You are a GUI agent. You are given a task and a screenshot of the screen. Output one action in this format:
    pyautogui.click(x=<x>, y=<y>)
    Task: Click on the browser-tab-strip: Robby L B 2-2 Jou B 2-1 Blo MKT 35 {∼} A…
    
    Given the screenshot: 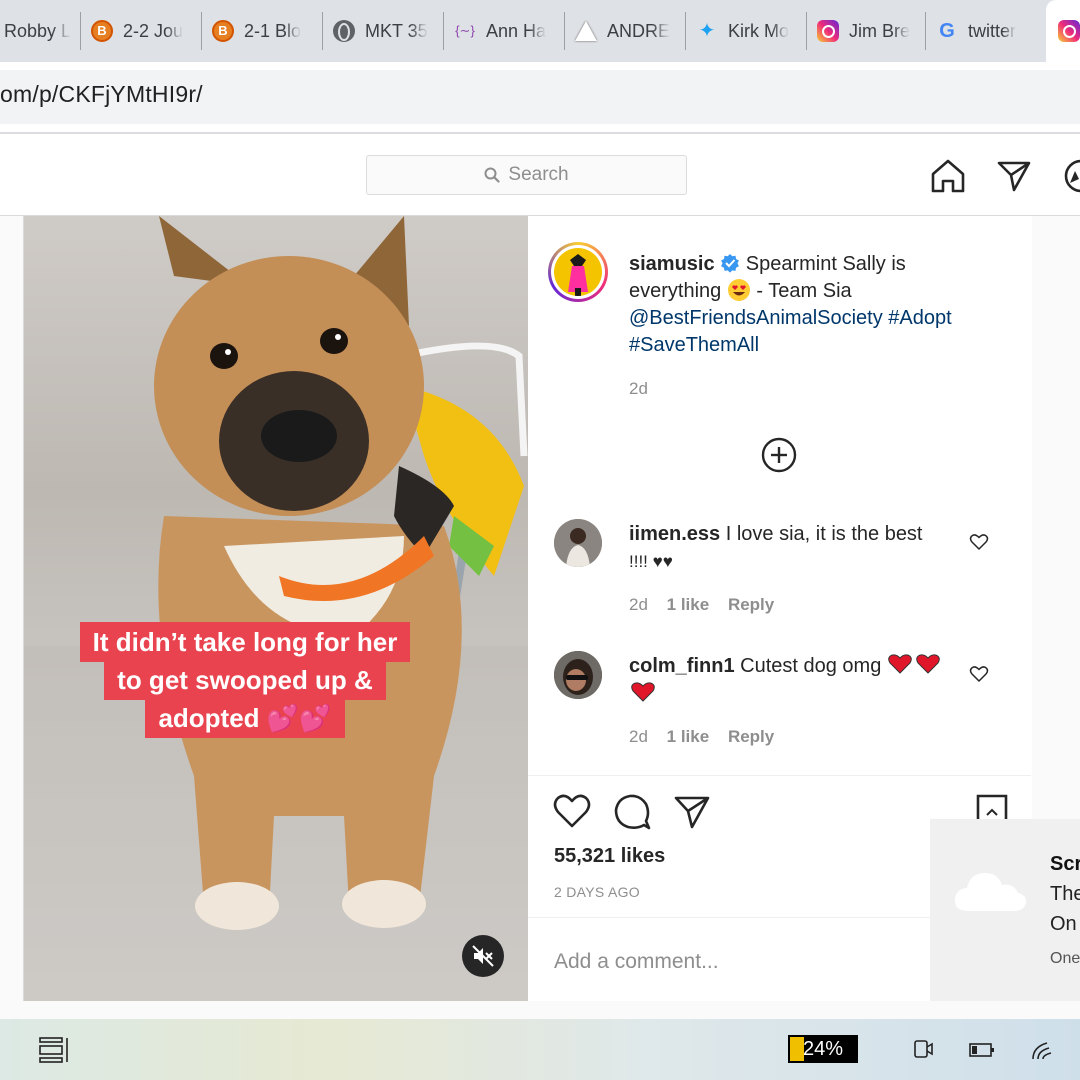 What is the action you would take?
    pyautogui.click(x=540, y=31)
    